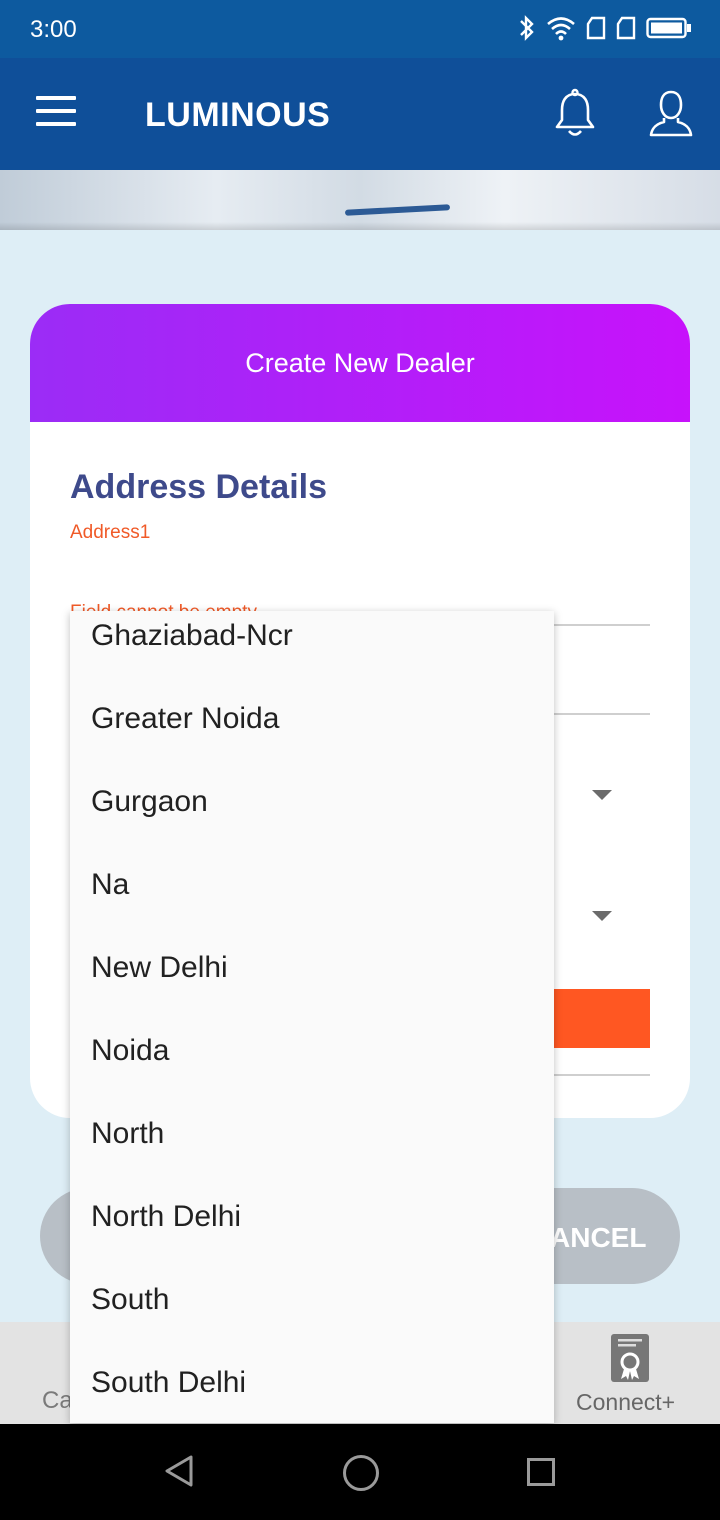 The height and width of the screenshot is (1520, 720). Describe the element at coordinates (130, 1300) in the screenshot. I see `dropdown-option: South` at that location.